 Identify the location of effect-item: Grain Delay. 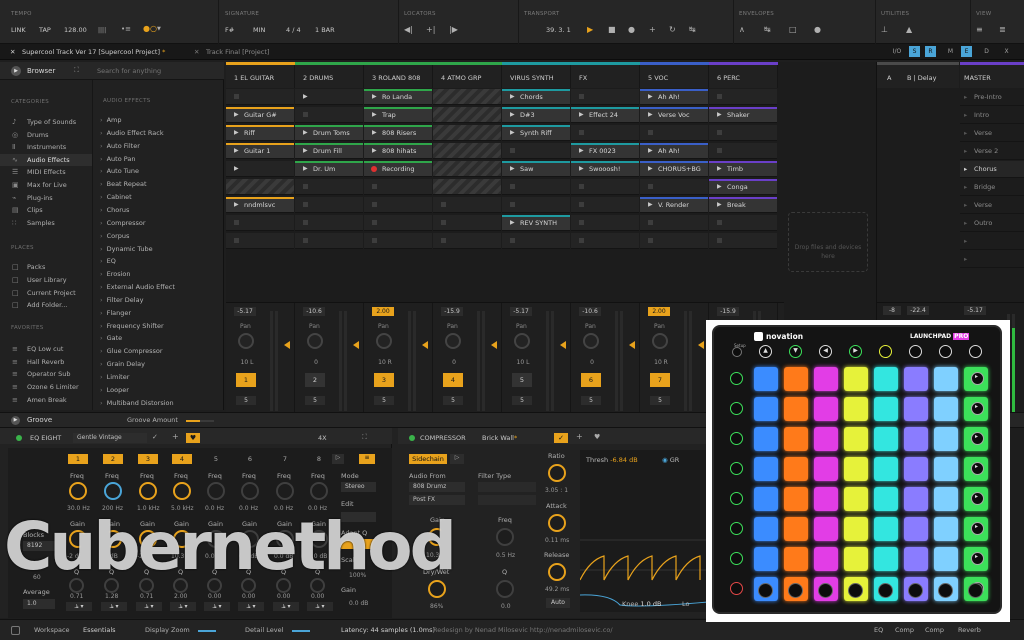
(122, 364).